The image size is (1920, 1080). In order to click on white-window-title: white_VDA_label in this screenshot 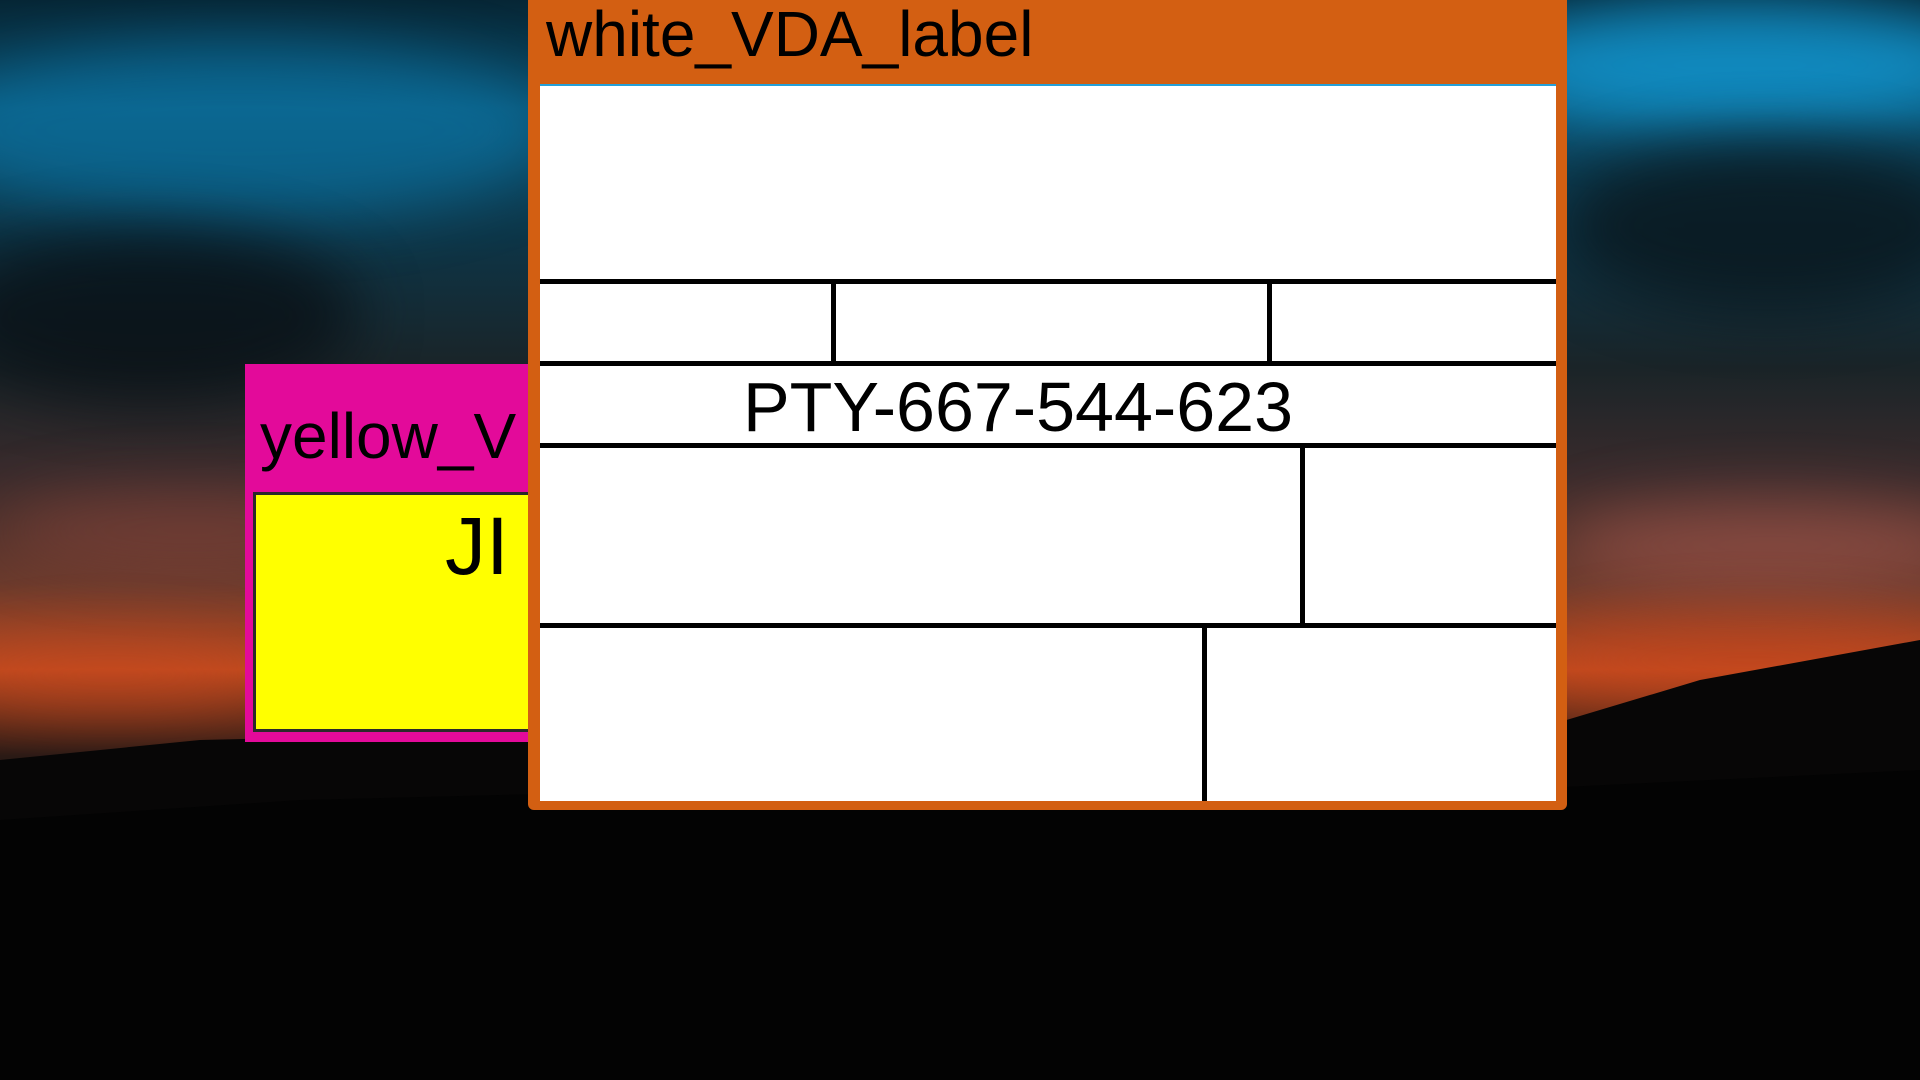, I will do `click(790, 35)`.